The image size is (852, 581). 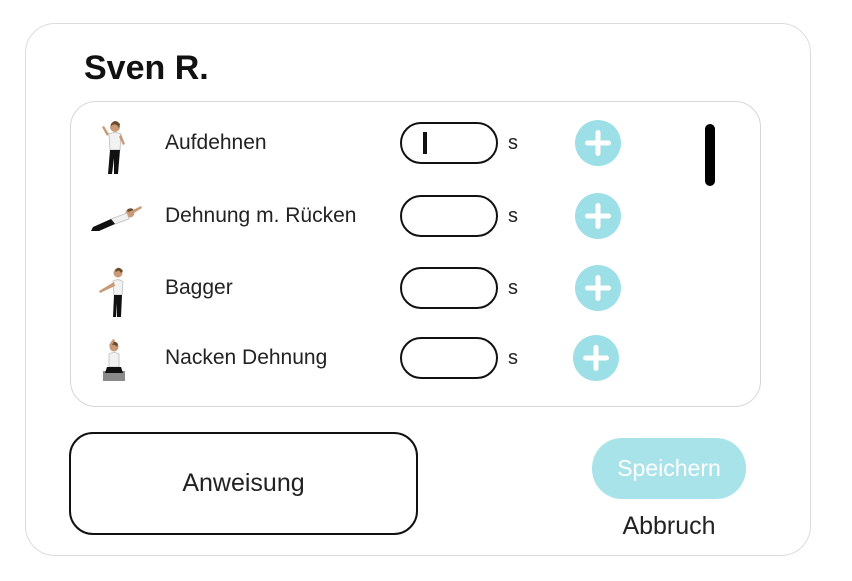 What do you see at coordinates (199, 287) in the screenshot?
I see `exercise-label: Bagger` at bounding box center [199, 287].